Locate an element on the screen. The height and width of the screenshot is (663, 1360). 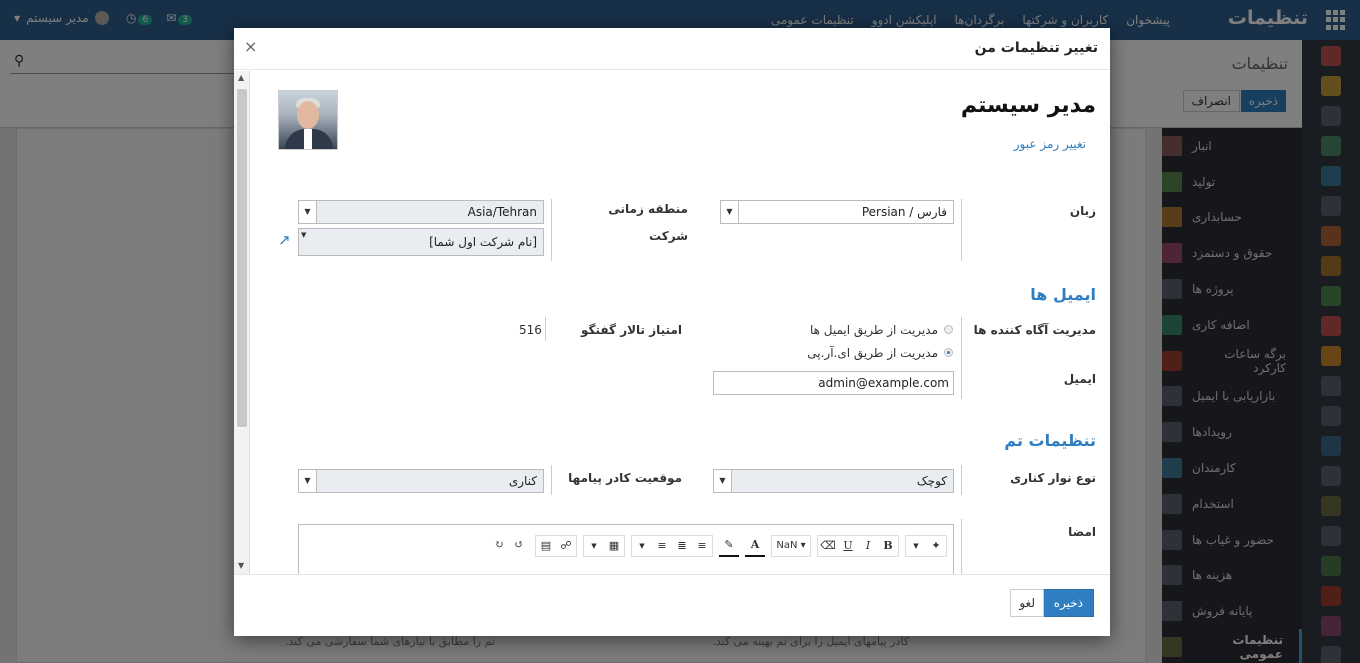
font-size-group: NaN ▾ is located at coordinates (791, 546).